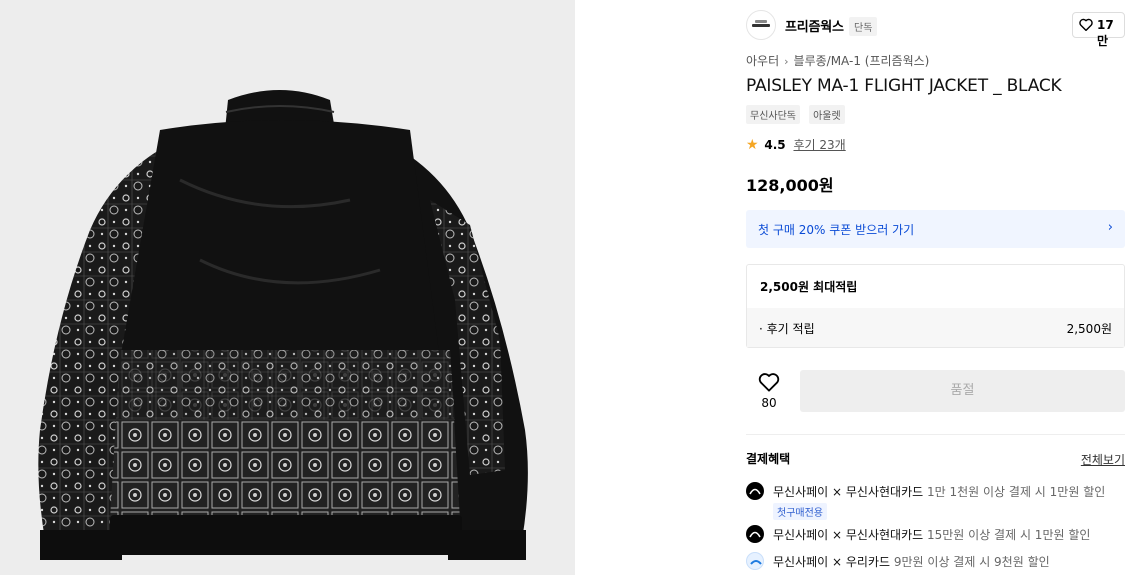 The height and width of the screenshot is (575, 1125). What do you see at coordinates (819, 145) in the screenshot?
I see `reviews-link: 후기 23개` at bounding box center [819, 145].